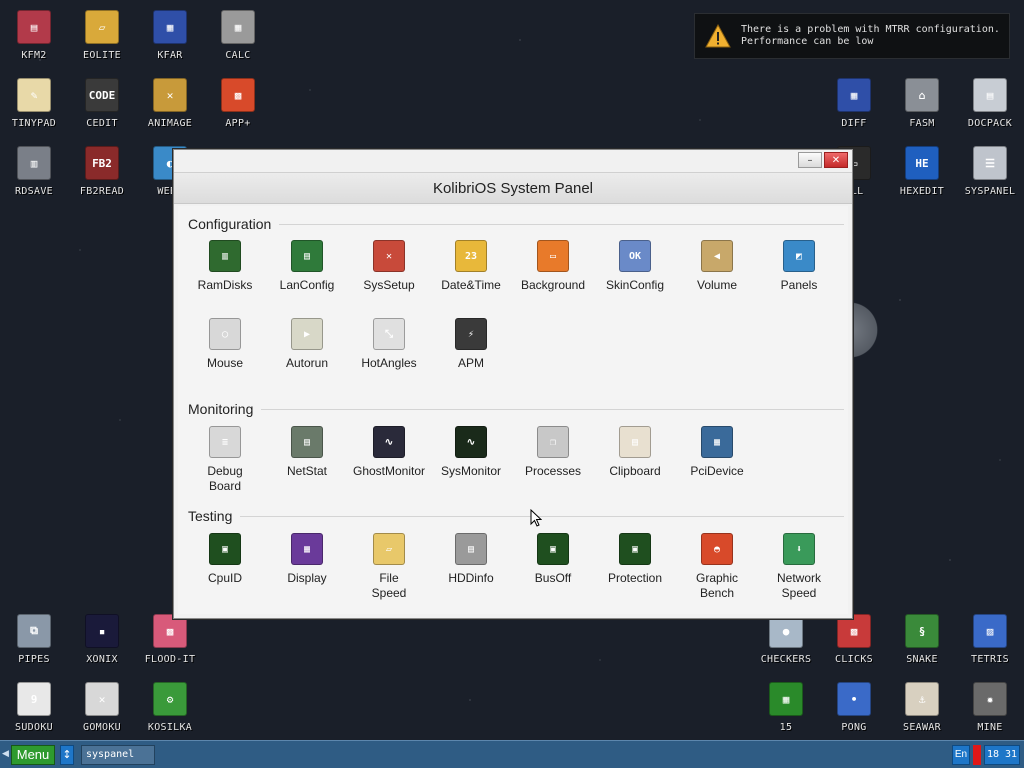 Image resolution: width=1024 pixels, height=768 pixels. What do you see at coordinates (799, 569) in the screenshot?
I see `app-network-speed: ⬇ Network Speed` at bounding box center [799, 569].